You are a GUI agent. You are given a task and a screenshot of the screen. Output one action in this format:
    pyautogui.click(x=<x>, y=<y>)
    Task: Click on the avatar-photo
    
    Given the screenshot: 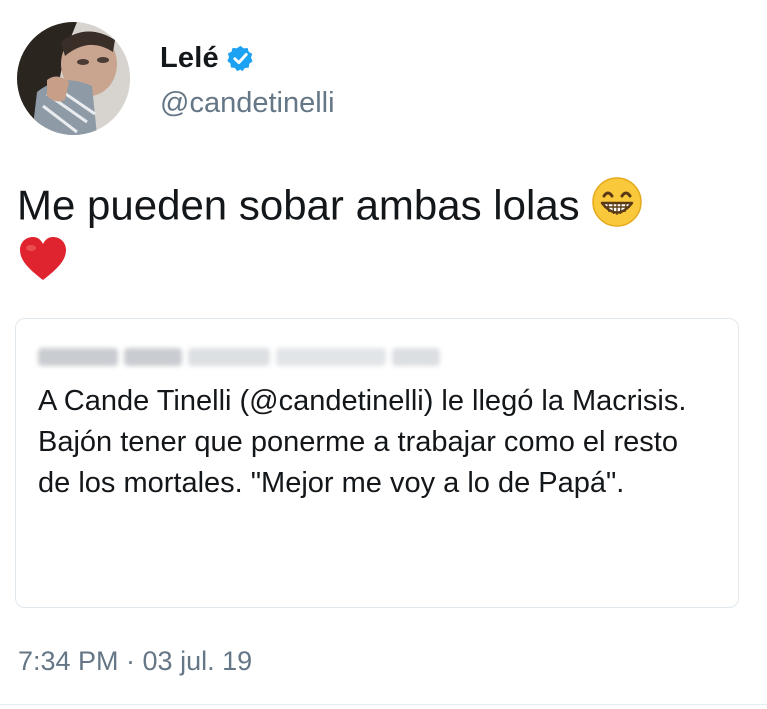 What is the action you would take?
    pyautogui.click(x=73, y=78)
    